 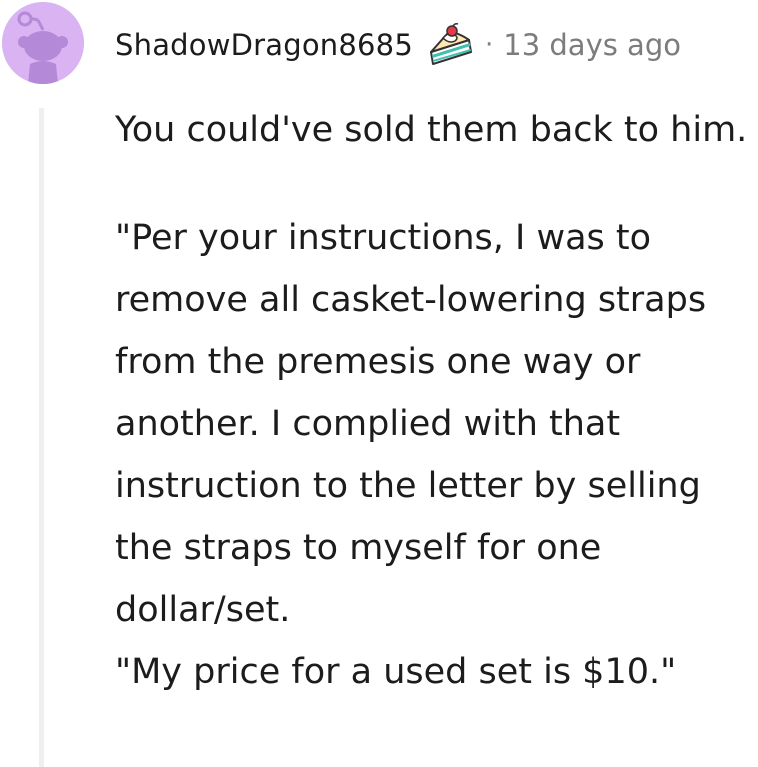 I want to click on comment-header: ShadowDragon8685 · 13 days ago, so click(x=398, y=45).